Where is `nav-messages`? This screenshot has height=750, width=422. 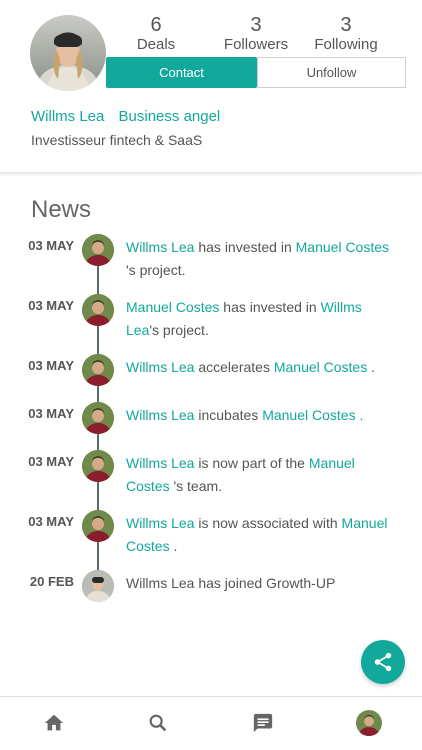 nav-messages is located at coordinates (263, 723).